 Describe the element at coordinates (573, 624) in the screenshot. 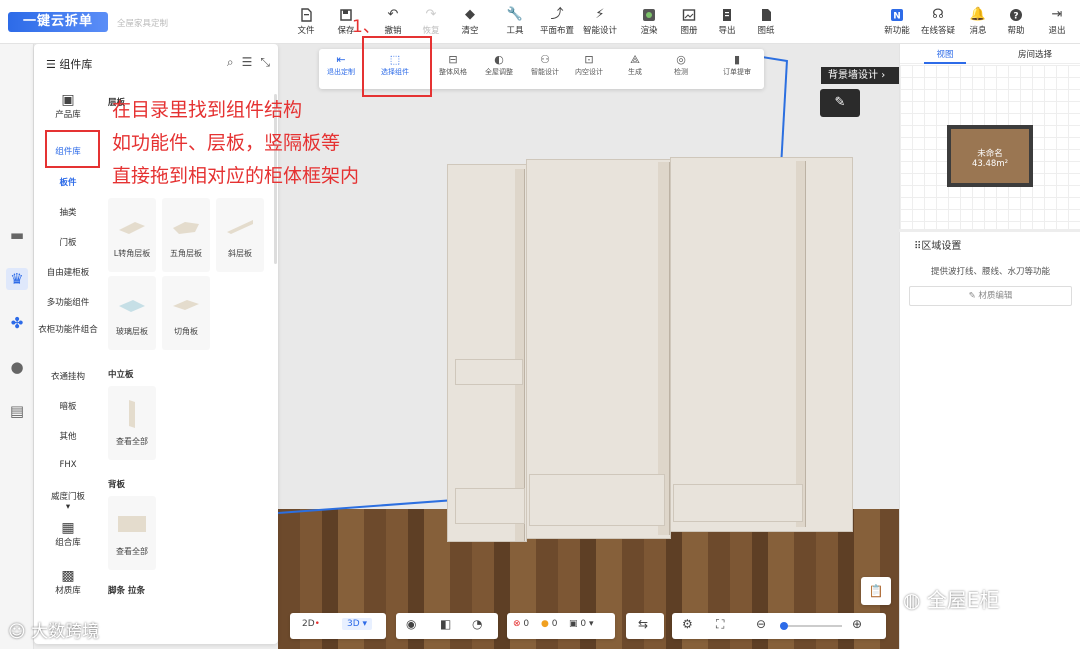

I see `info-icon: ▣` at that location.